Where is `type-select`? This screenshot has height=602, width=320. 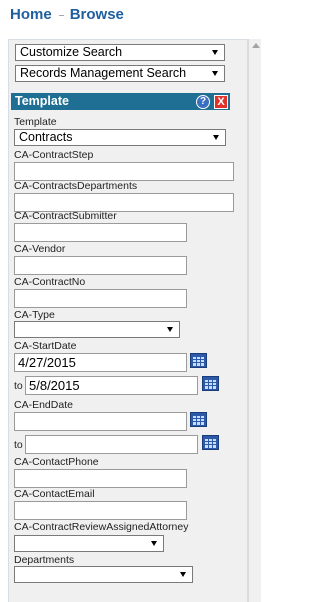 type-select is located at coordinates (97, 329).